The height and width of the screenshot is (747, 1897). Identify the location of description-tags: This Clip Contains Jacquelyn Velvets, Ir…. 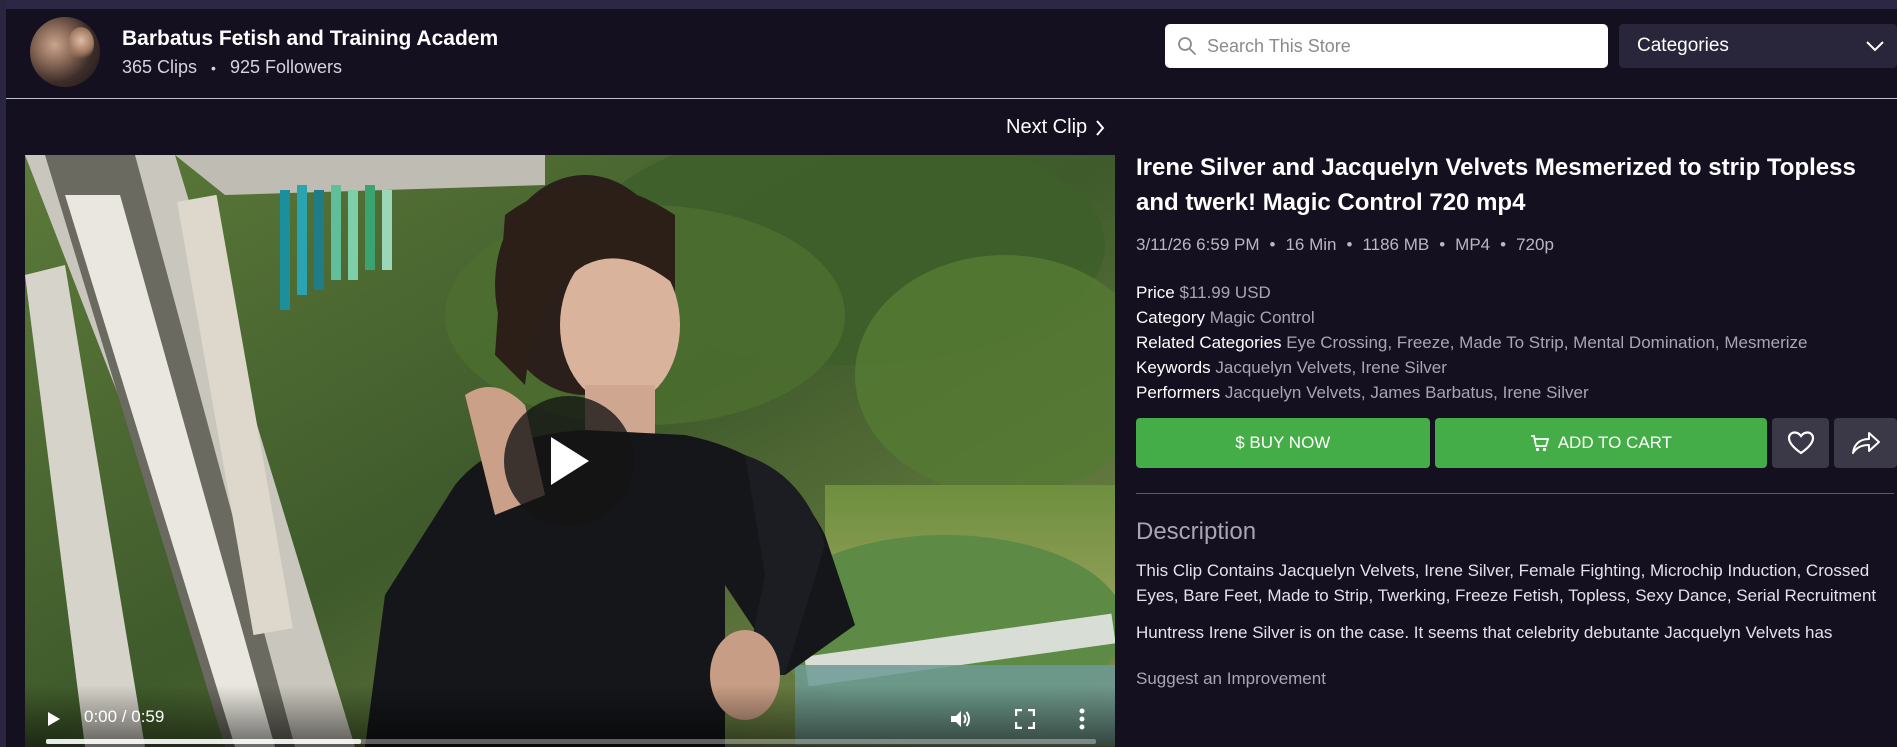
(1506, 583).